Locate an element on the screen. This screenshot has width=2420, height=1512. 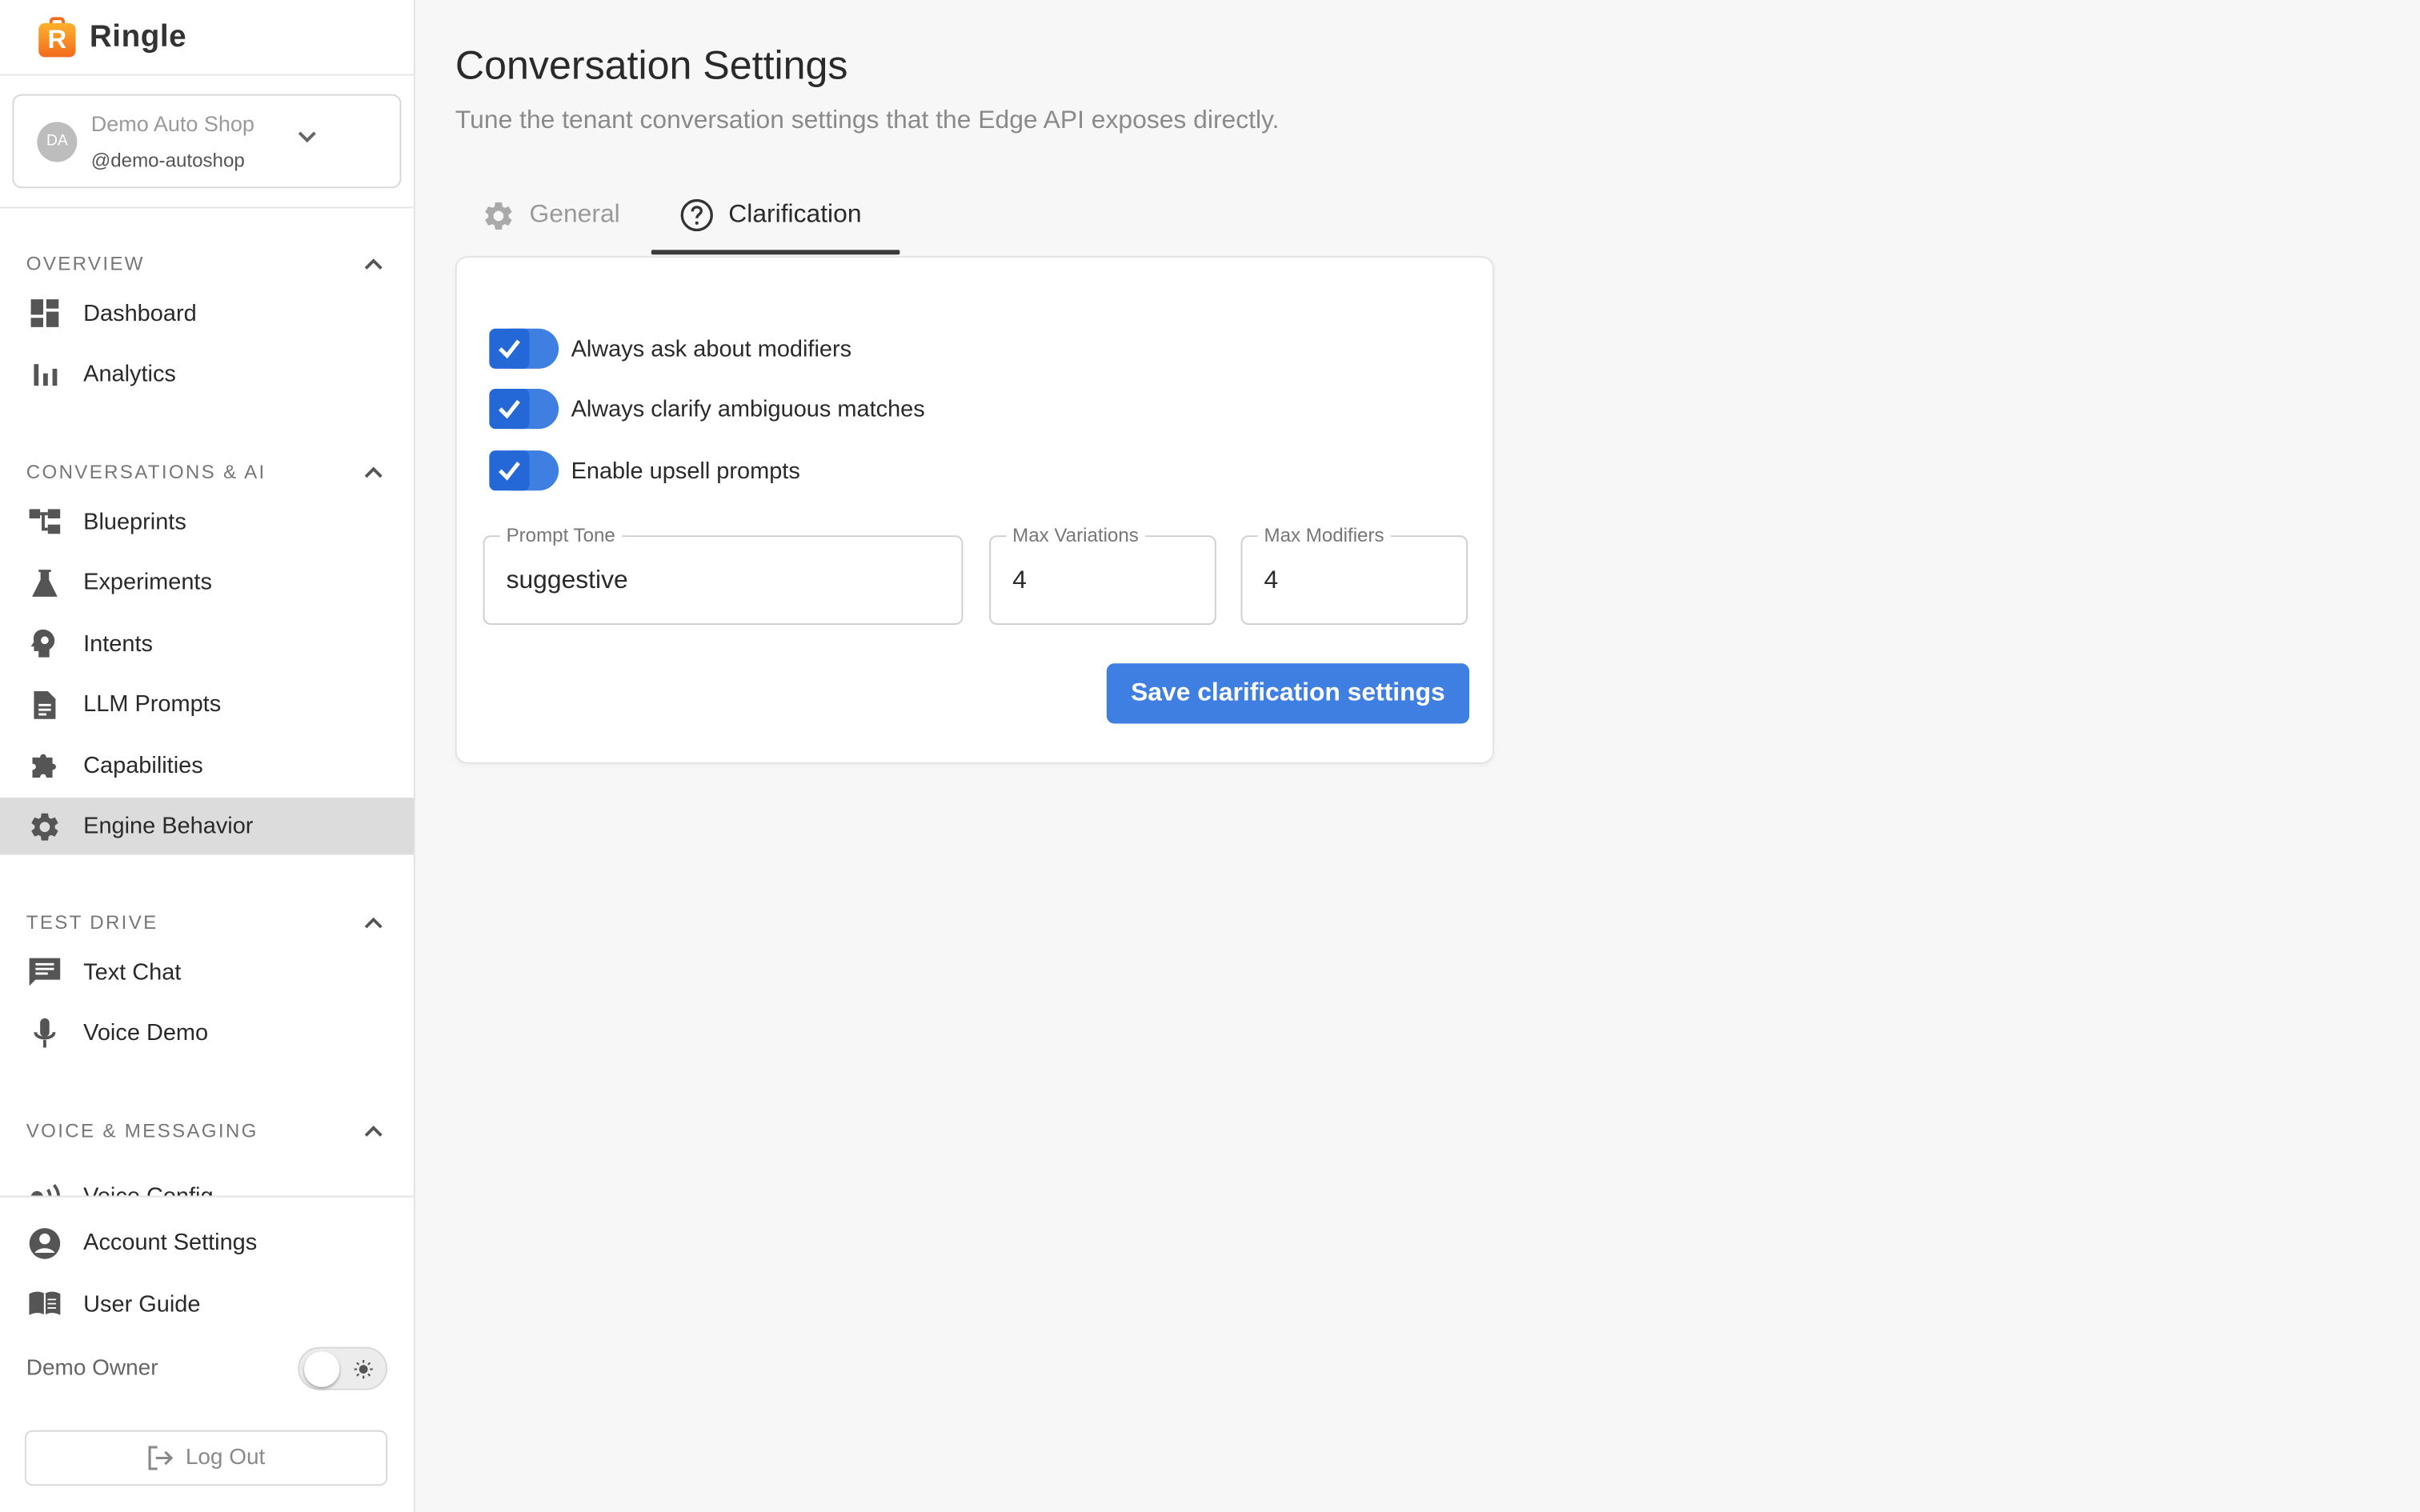
logout-icon is located at coordinates (161, 1457).